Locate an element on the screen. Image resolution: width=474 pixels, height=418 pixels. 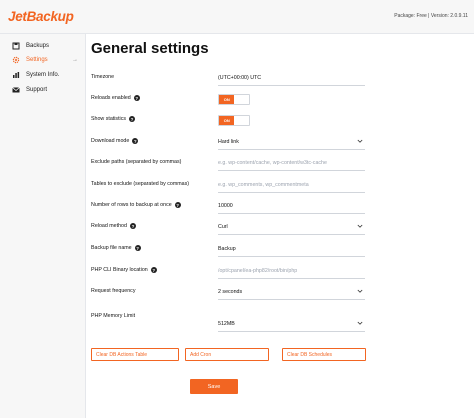
clear-db-schedules-button: Clear DB Schedules is located at coordinates (324, 354).